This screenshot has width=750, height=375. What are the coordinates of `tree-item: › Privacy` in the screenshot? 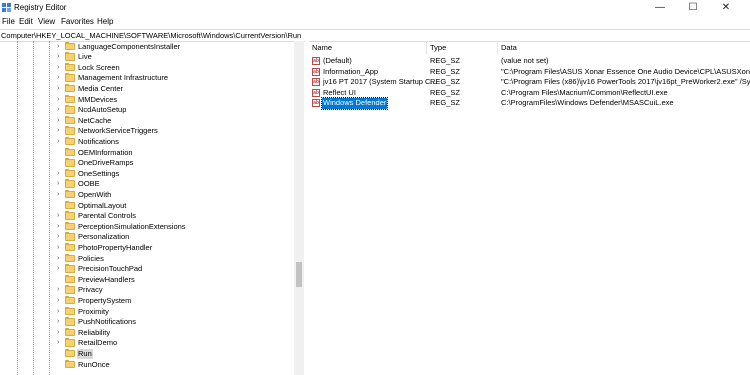 It's located at (146, 290).